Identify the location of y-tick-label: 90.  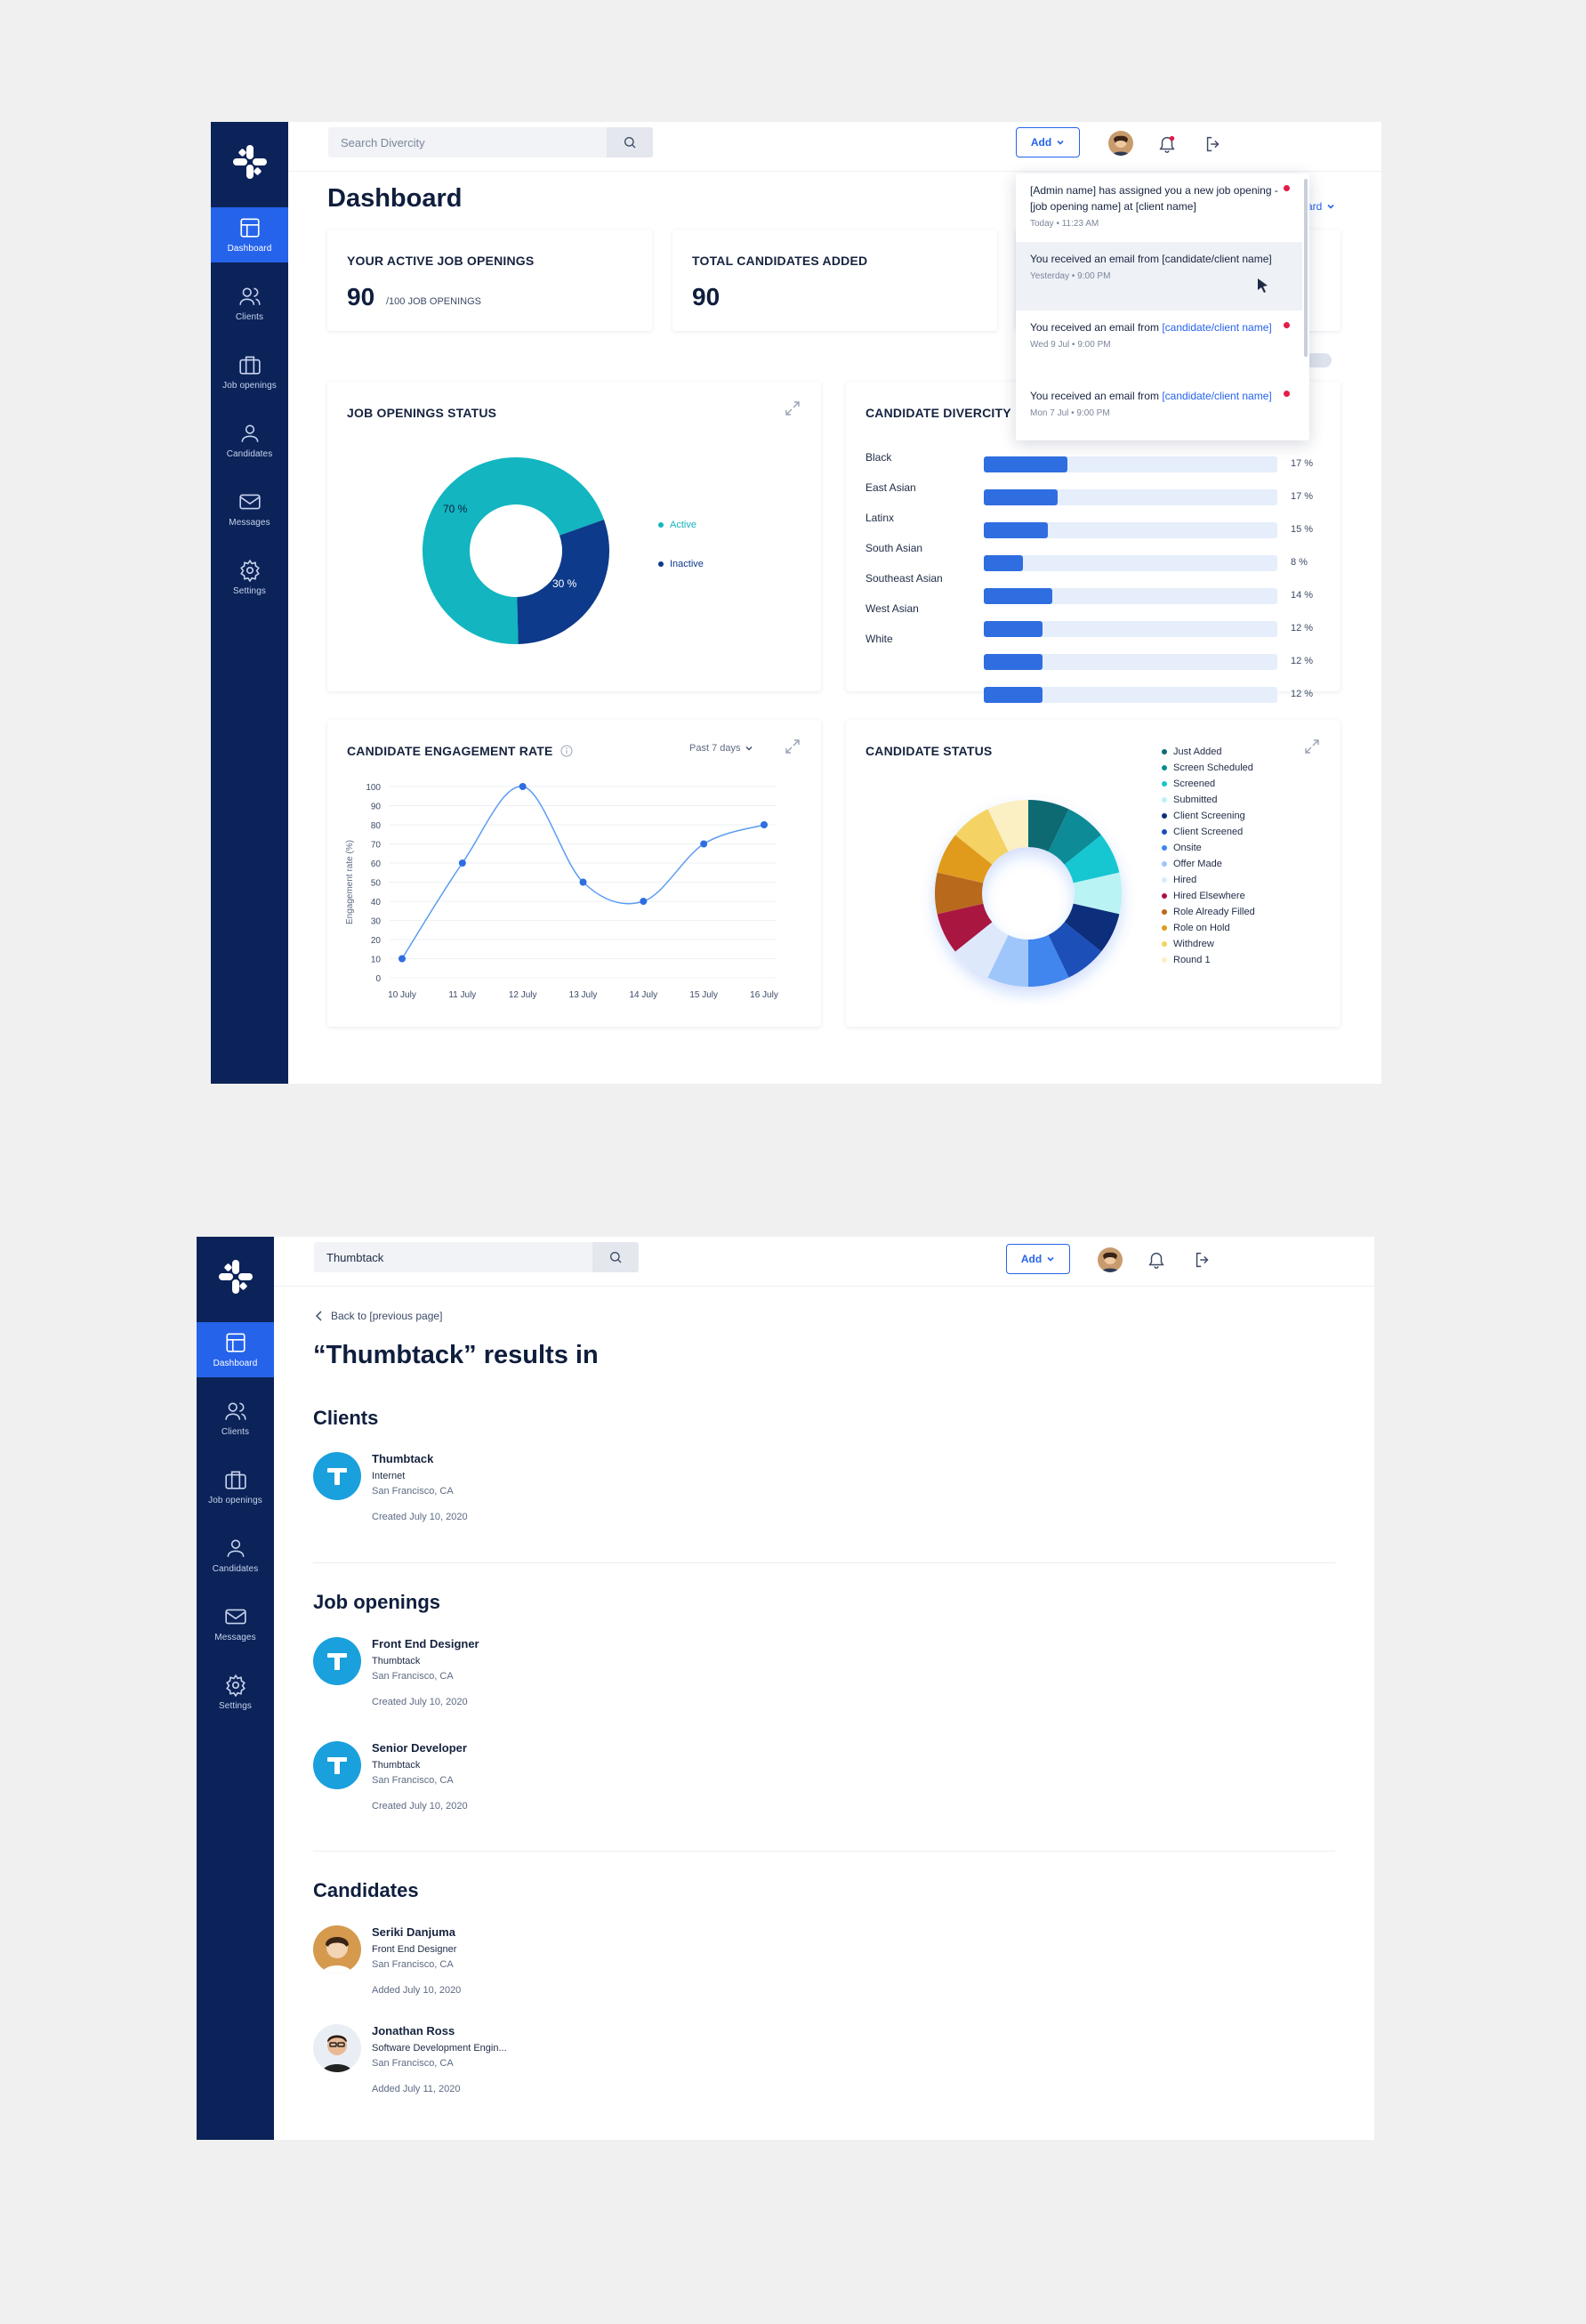
(376, 807).